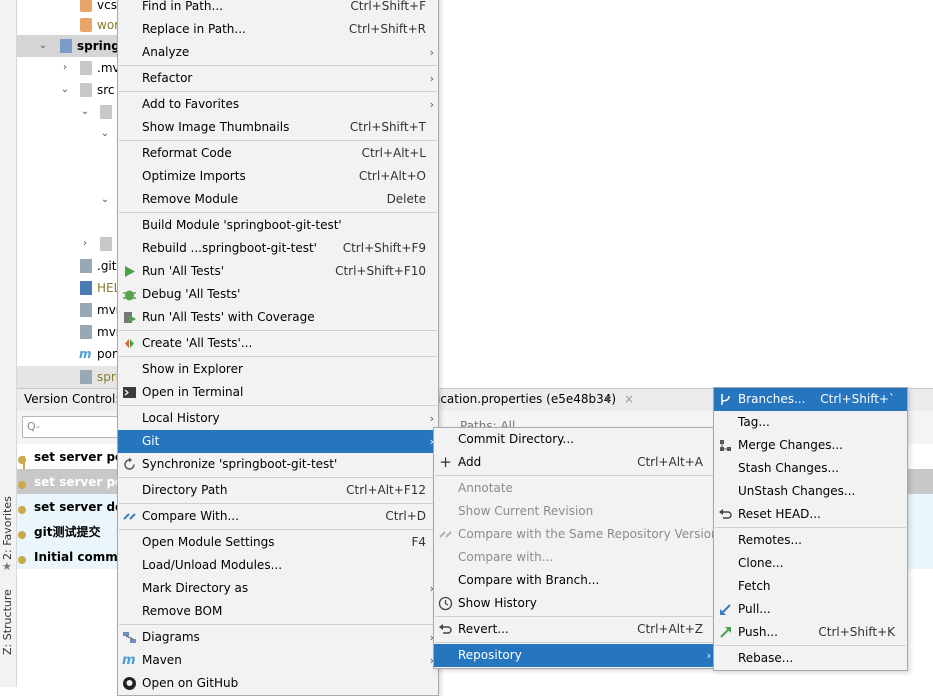 This screenshot has height=696, width=933. I want to click on menu-item-repository: Repository ›, so click(574, 655).